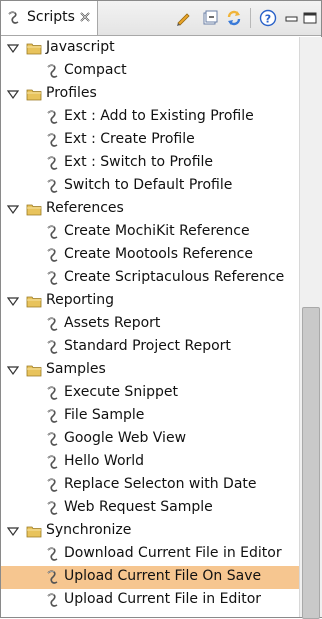 Image resolution: width=322 pixels, height=619 pixels. Describe the element at coordinates (250, 18) in the screenshot. I see `toolbar-separator` at that location.